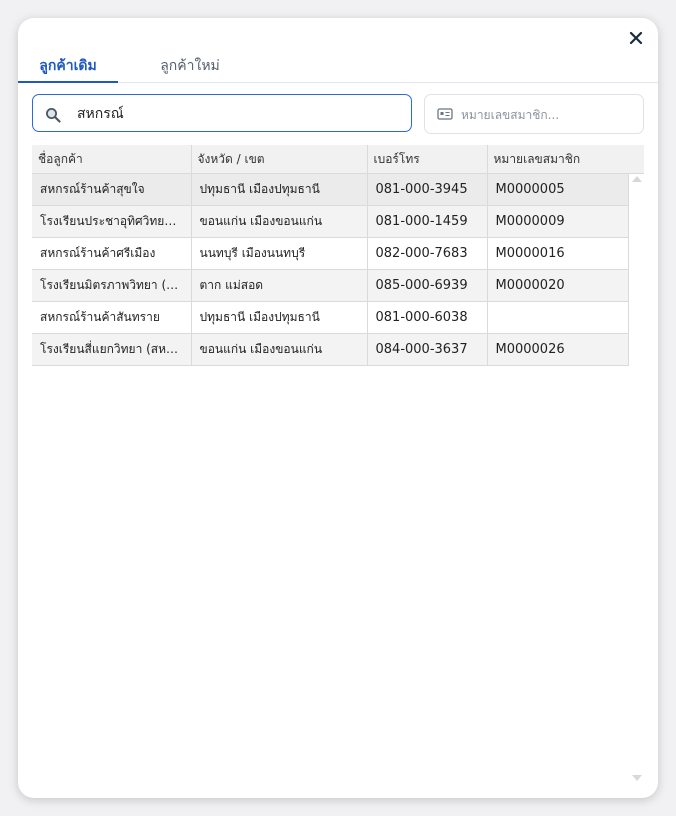  Describe the element at coordinates (637, 778) in the screenshot. I see `scroll-down-arrow-icon` at that location.